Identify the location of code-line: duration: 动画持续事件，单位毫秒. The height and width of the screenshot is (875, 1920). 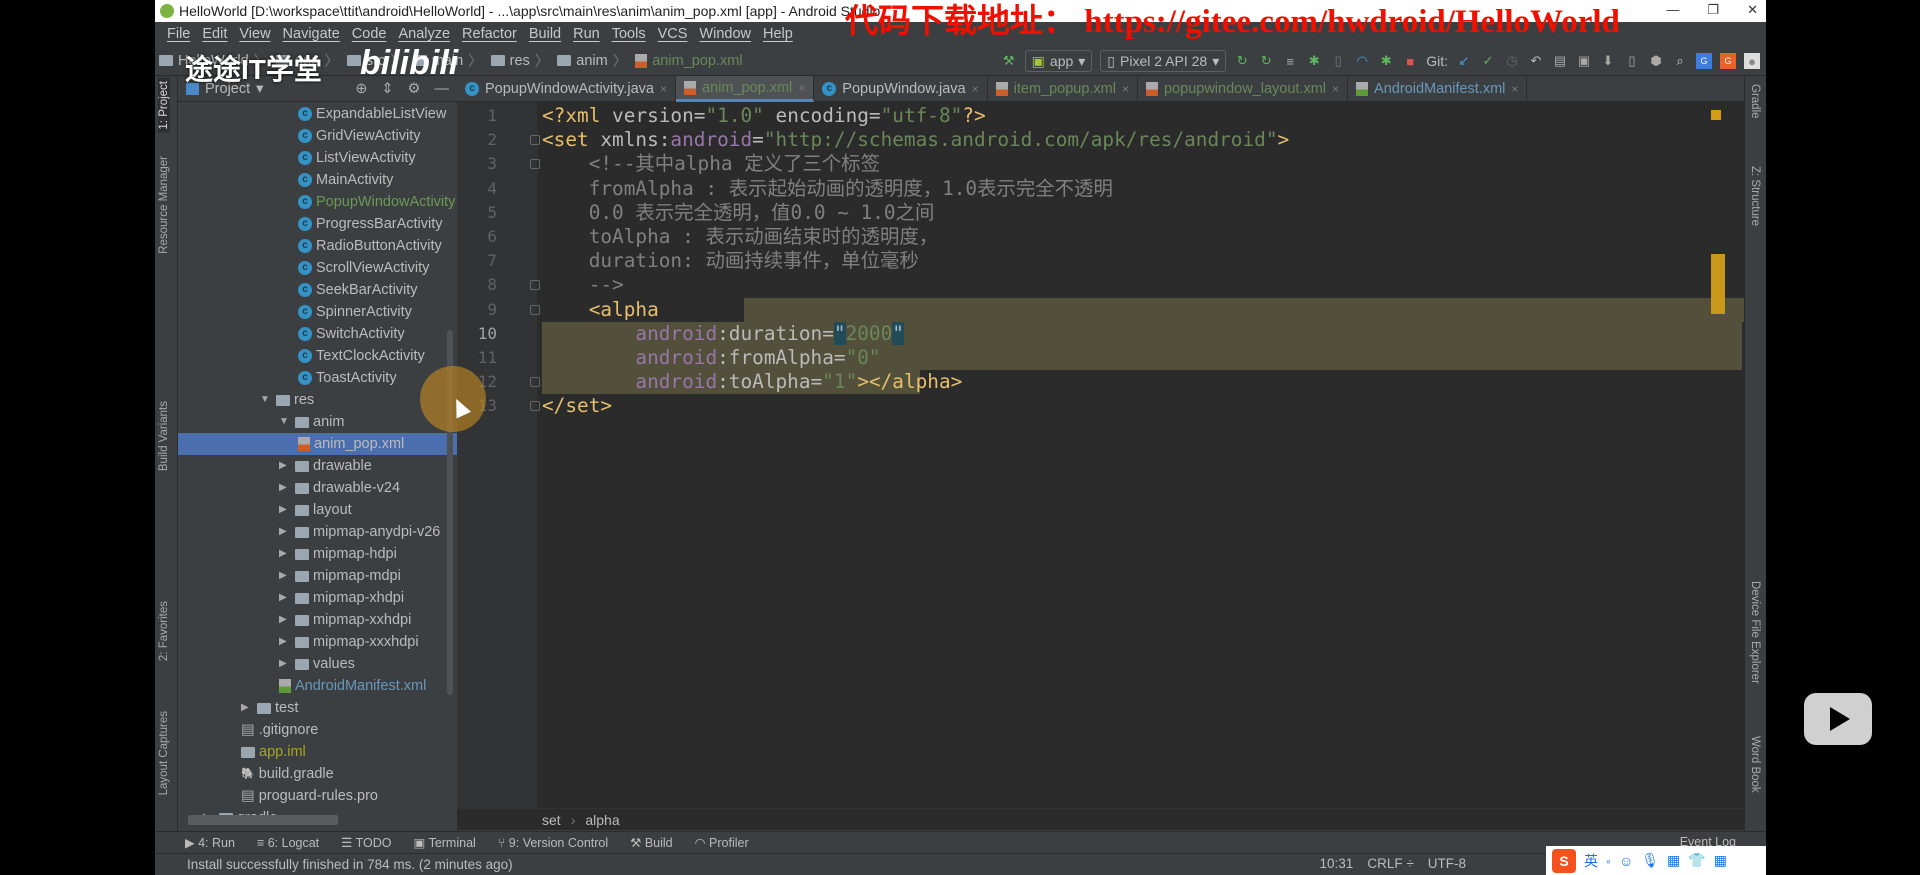
(730, 261).